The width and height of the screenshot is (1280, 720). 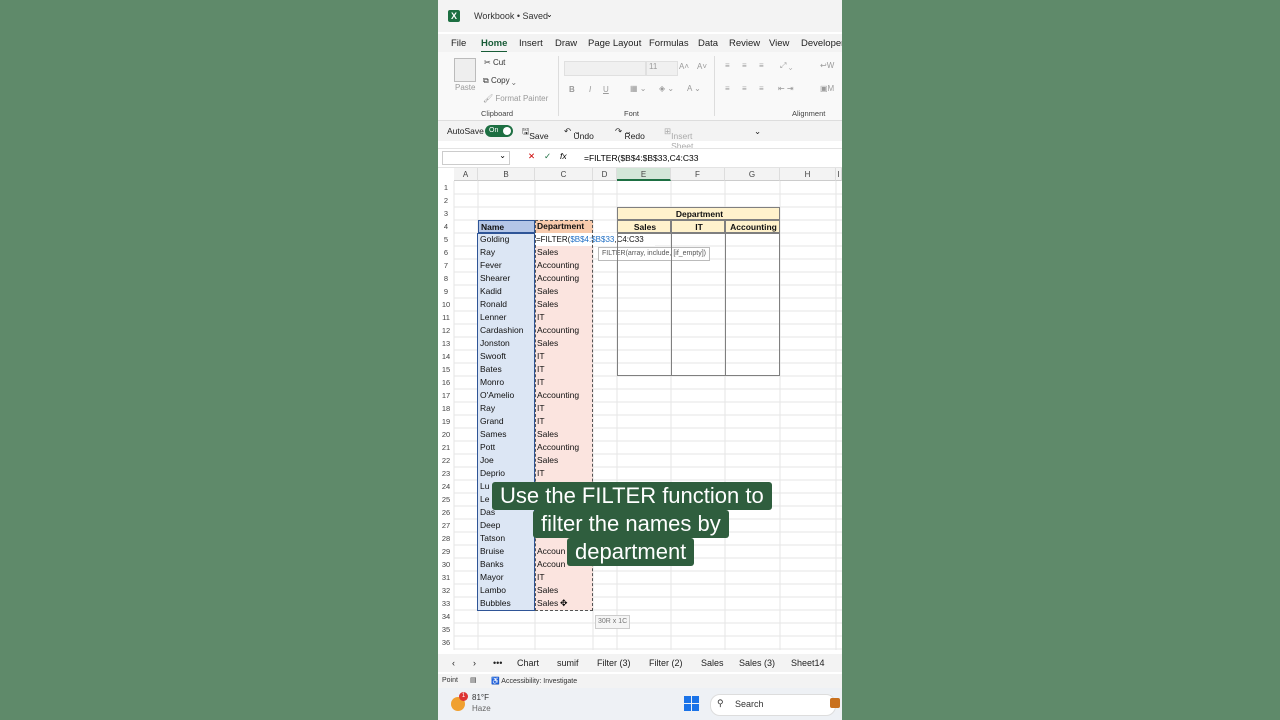 What do you see at coordinates (506, 590) in the screenshot?
I see `name-cell: Lambo` at bounding box center [506, 590].